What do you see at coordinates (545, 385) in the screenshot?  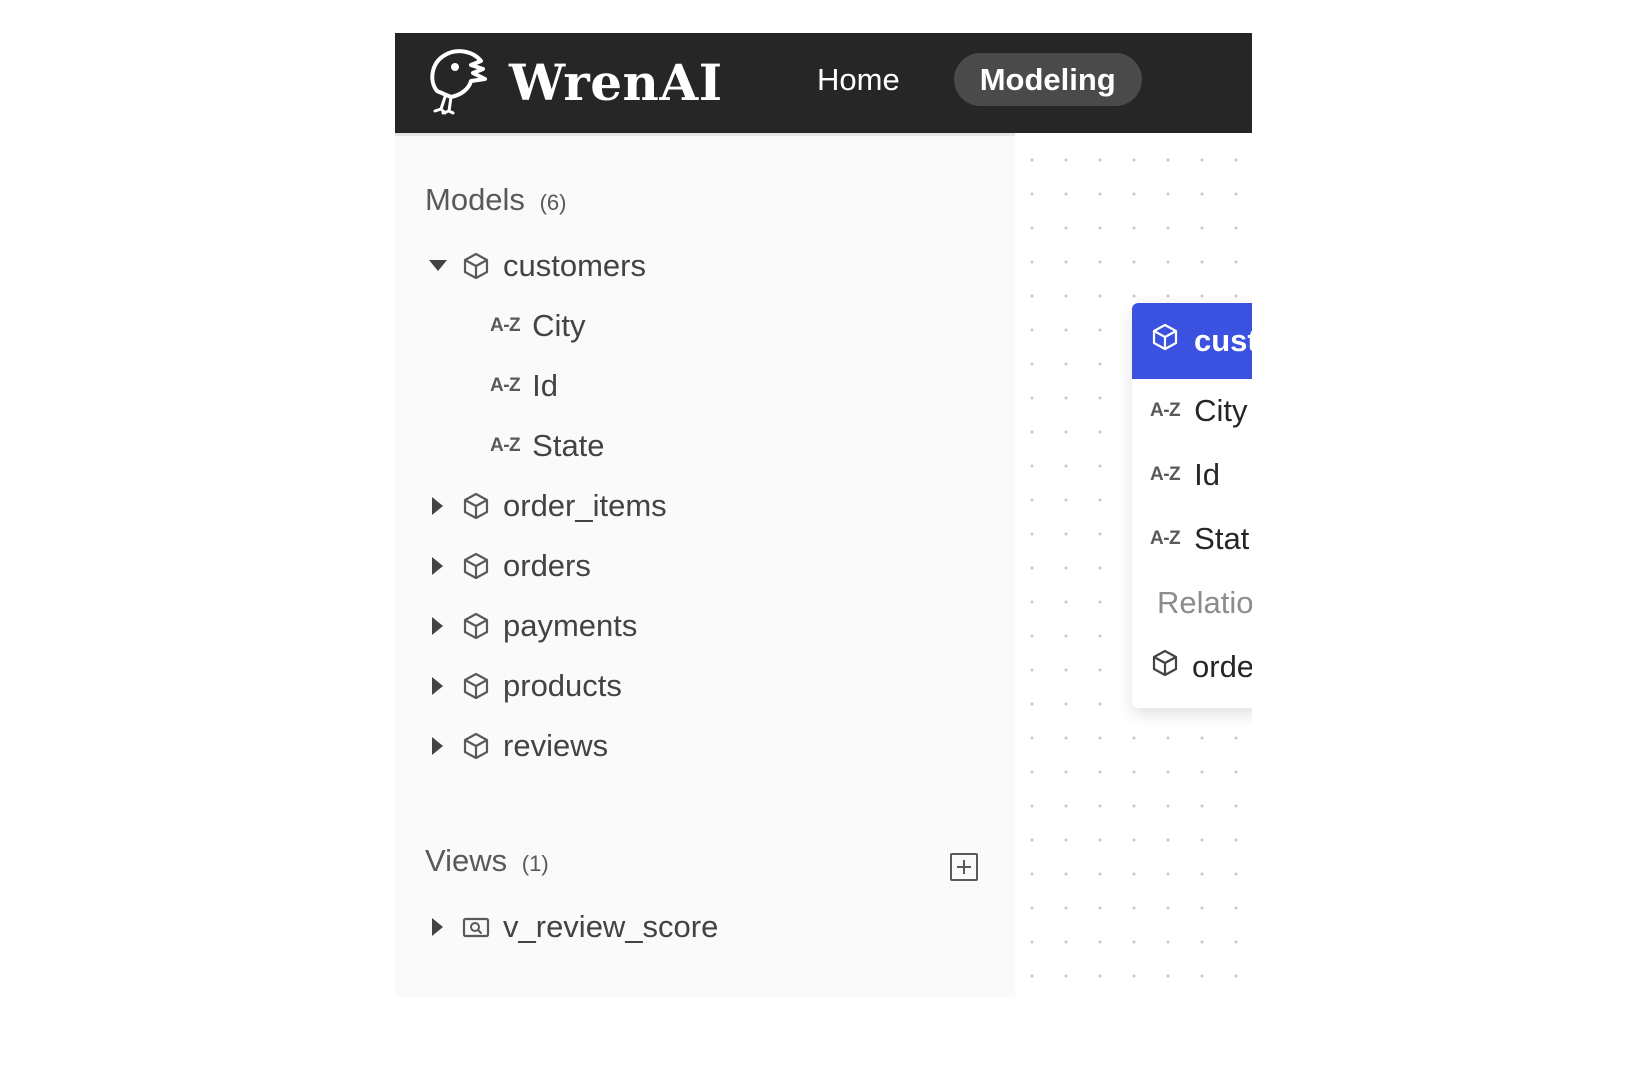 I see `column-label: Id` at bounding box center [545, 385].